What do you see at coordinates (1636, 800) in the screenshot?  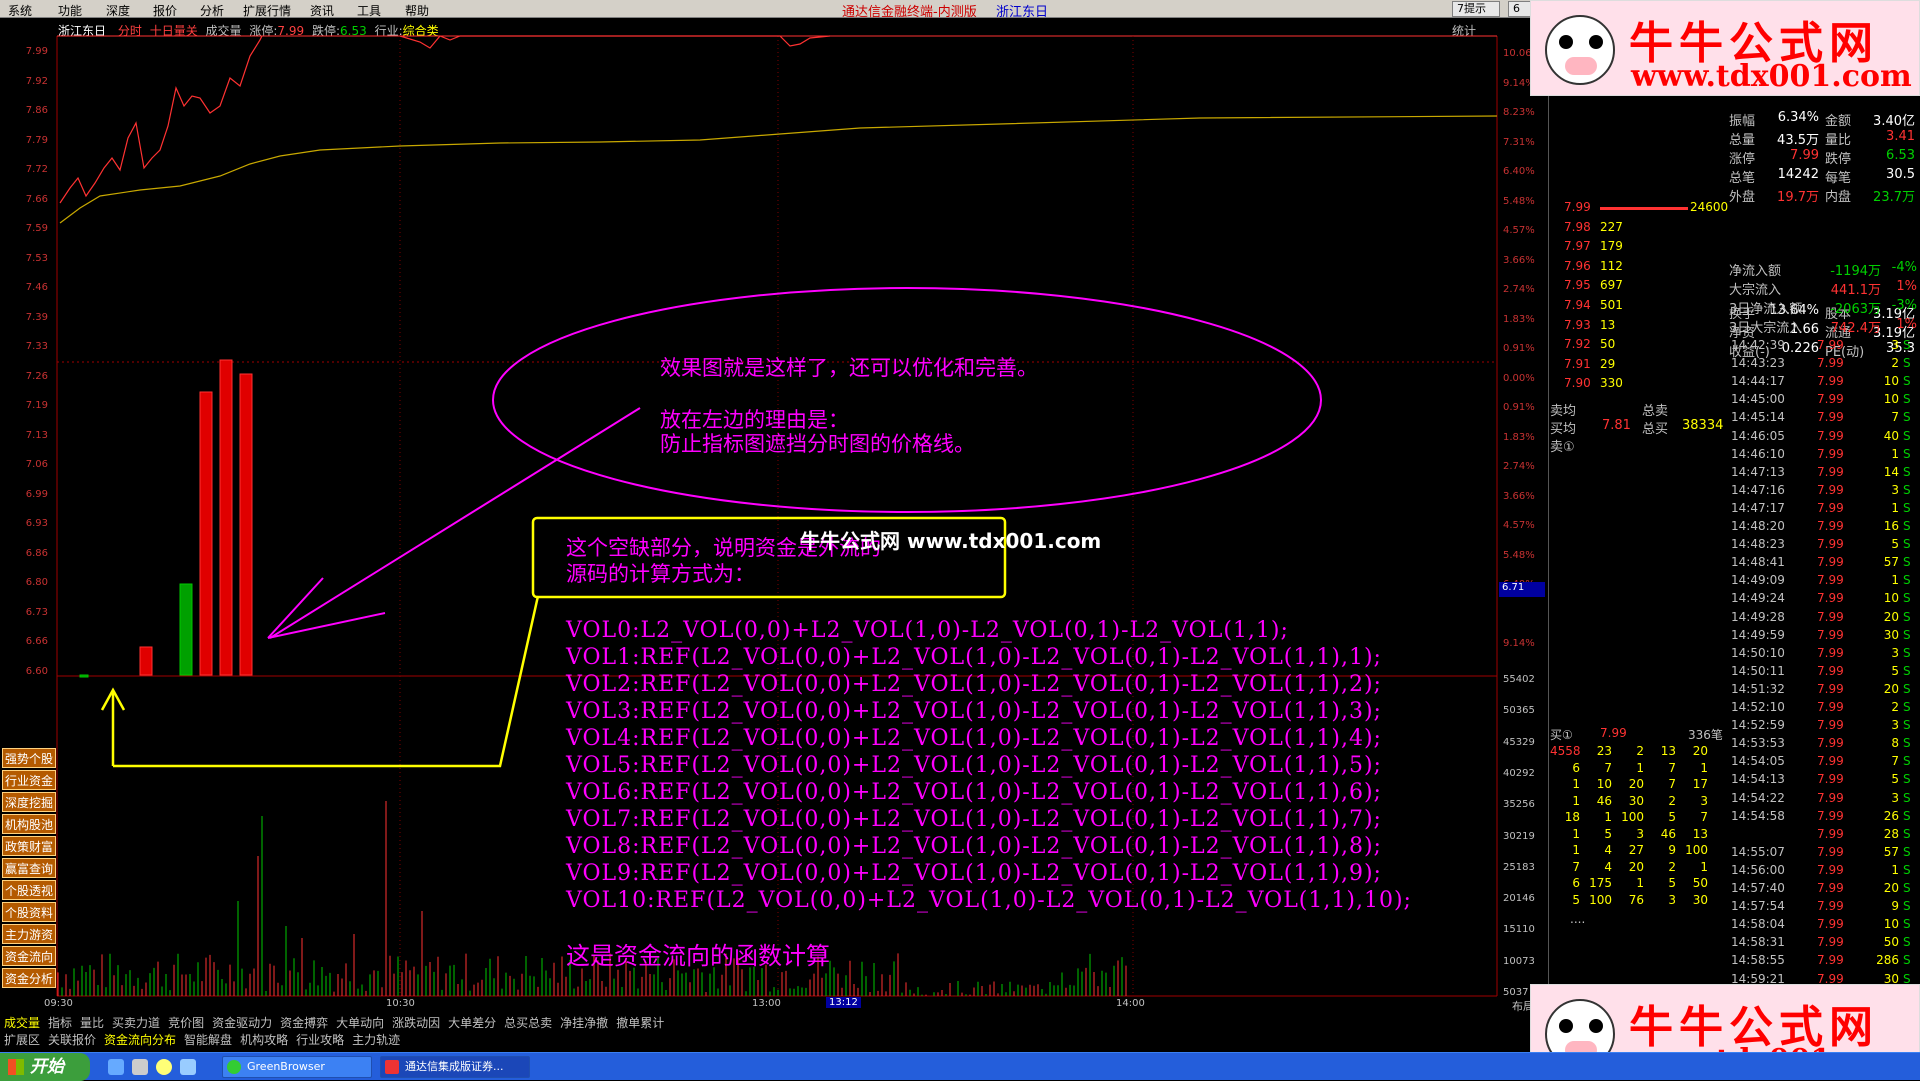 I see `queue-cell: 30` at bounding box center [1636, 800].